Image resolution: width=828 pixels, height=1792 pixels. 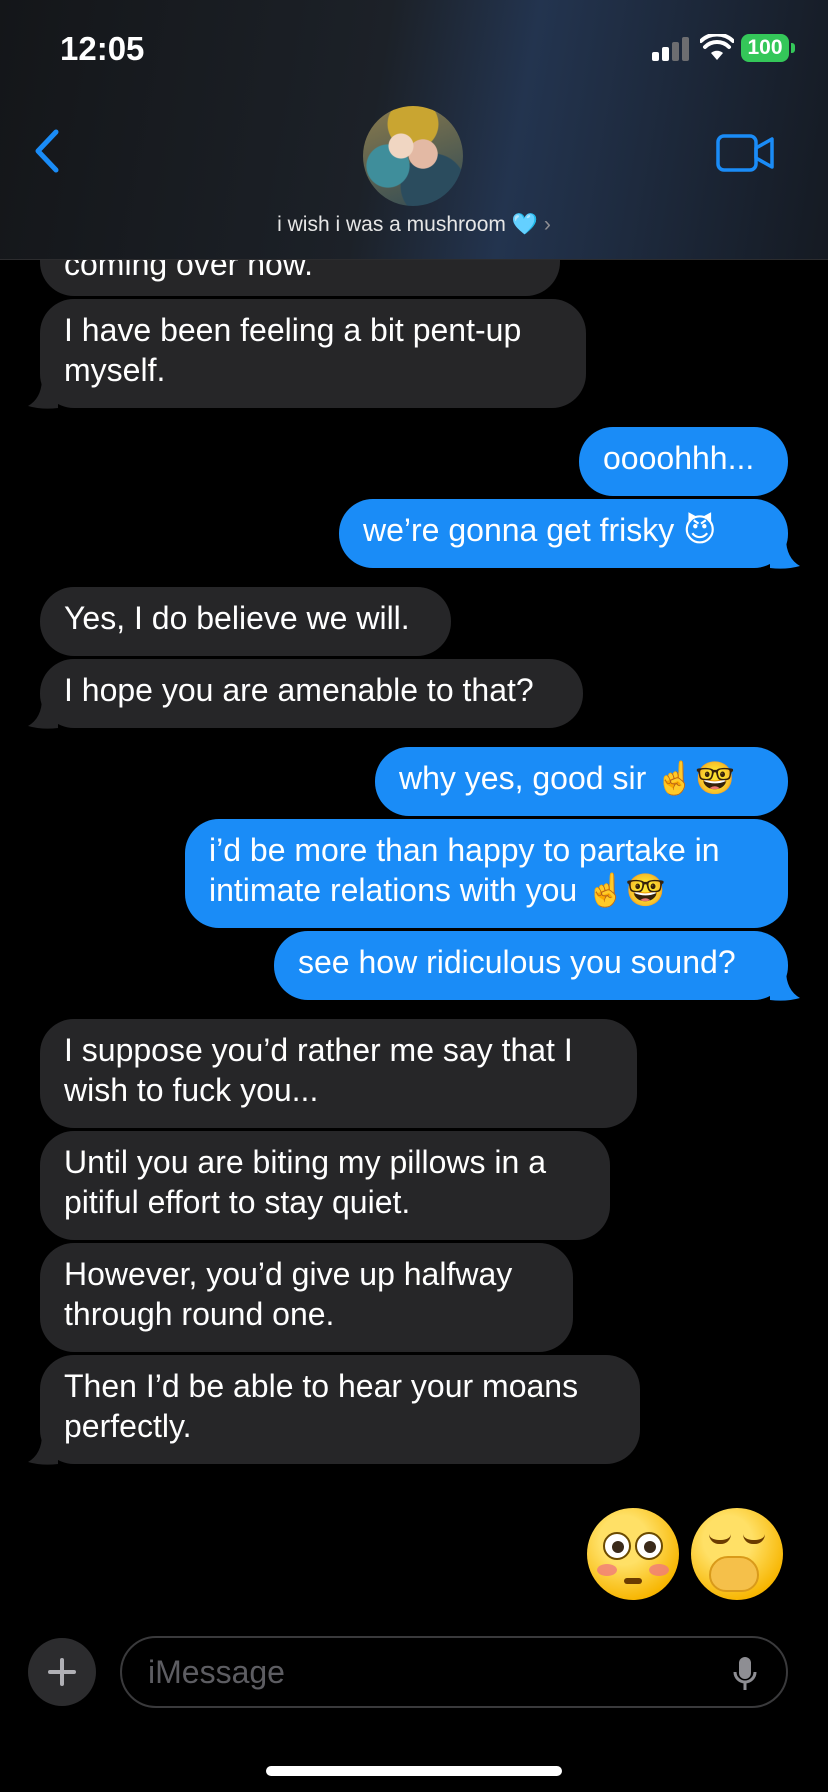 I want to click on cellular-signal-icon, so click(x=672, y=49).